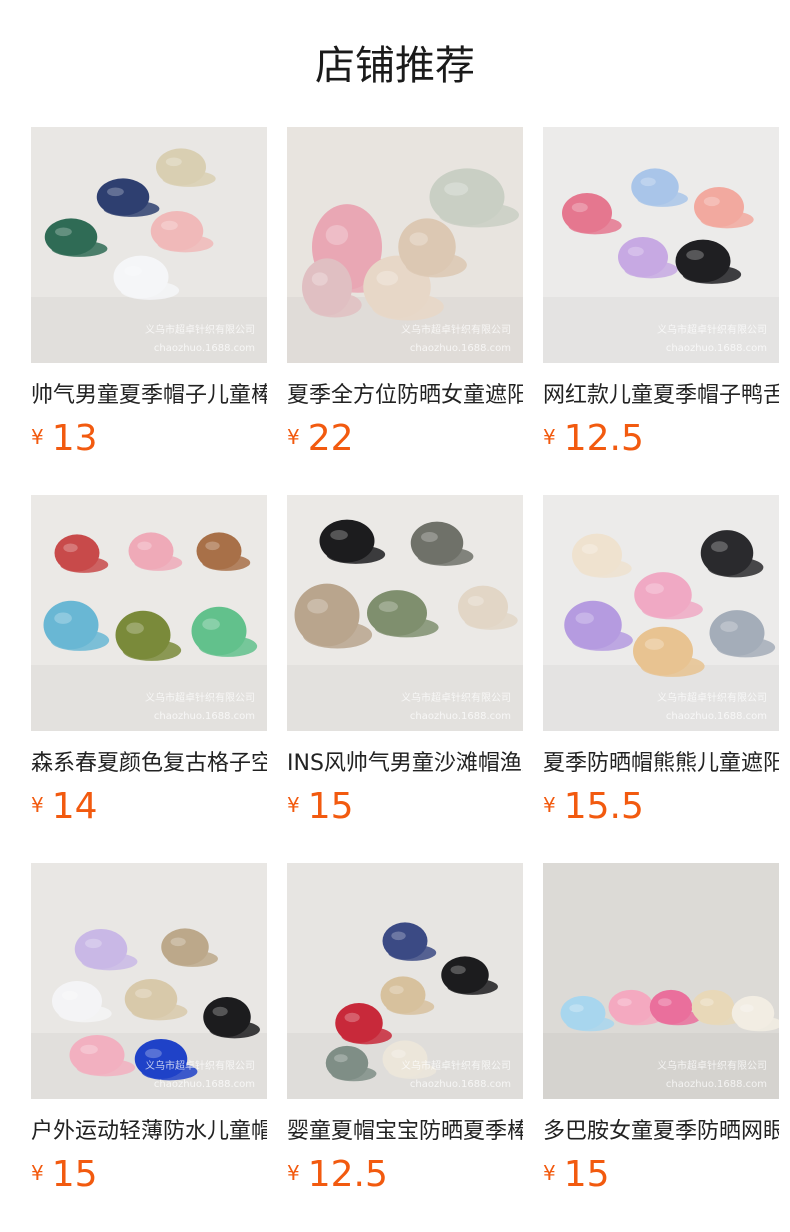 This screenshot has height=1232, width=790. I want to click on product-price: ¥15.5, so click(593, 807).